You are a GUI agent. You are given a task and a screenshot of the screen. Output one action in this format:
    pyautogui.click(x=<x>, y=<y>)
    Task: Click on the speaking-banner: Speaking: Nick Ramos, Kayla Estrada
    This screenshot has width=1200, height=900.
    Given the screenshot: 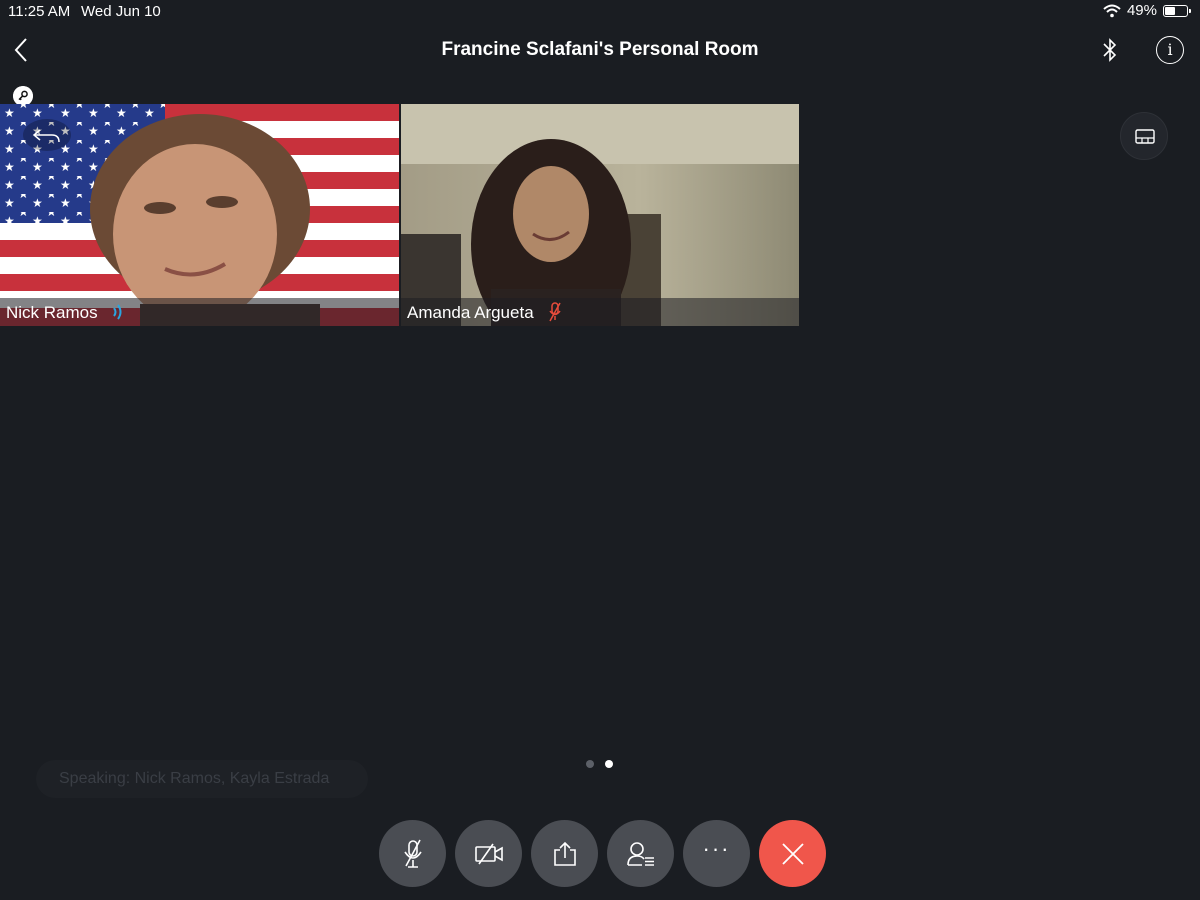 What is the action you would take?
    pyautogui.click(x=202, y=779)
    